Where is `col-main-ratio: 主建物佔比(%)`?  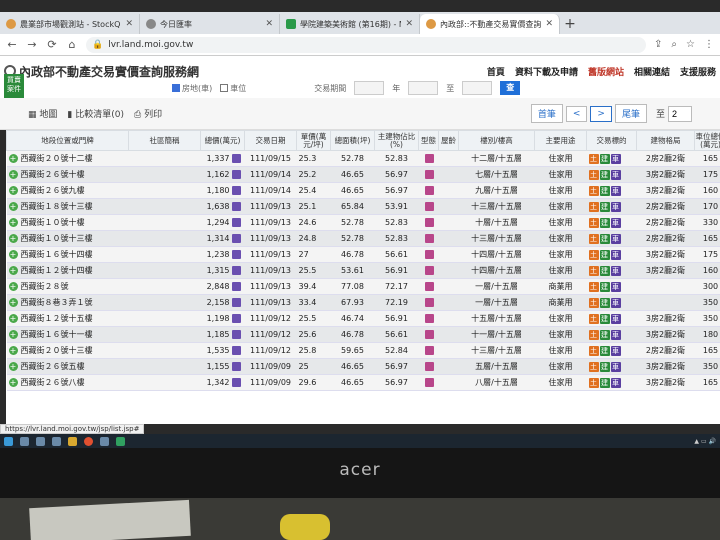 col-main-ratio: 主建物佔比(%) is located at coordinates (396, 140).